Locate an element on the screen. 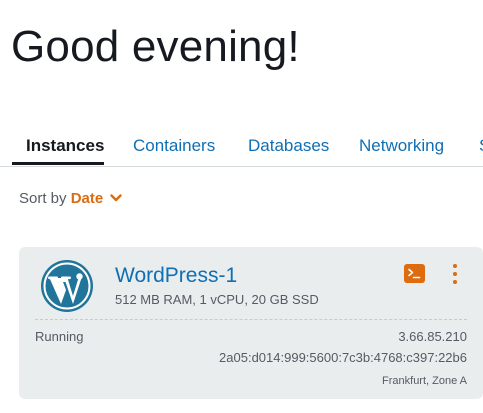 The image size is (483, 413). tab-containers: Containers is located at coordinates (174, 146).